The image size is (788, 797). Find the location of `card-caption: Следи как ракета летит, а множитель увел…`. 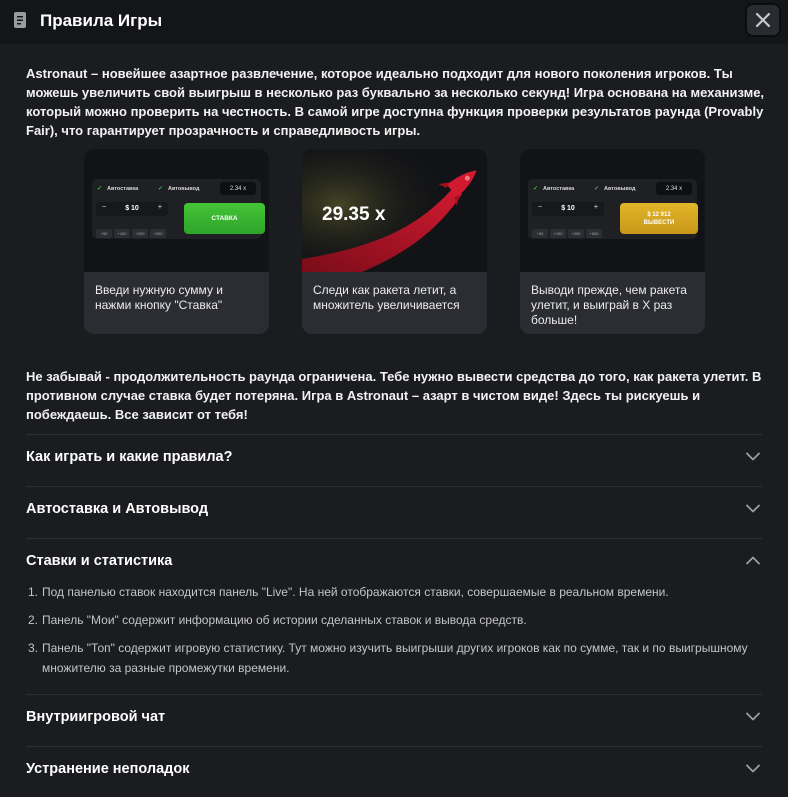

card-caption: Следи как ракета летит, а множитель увел… is located at coordinates (386, 297).